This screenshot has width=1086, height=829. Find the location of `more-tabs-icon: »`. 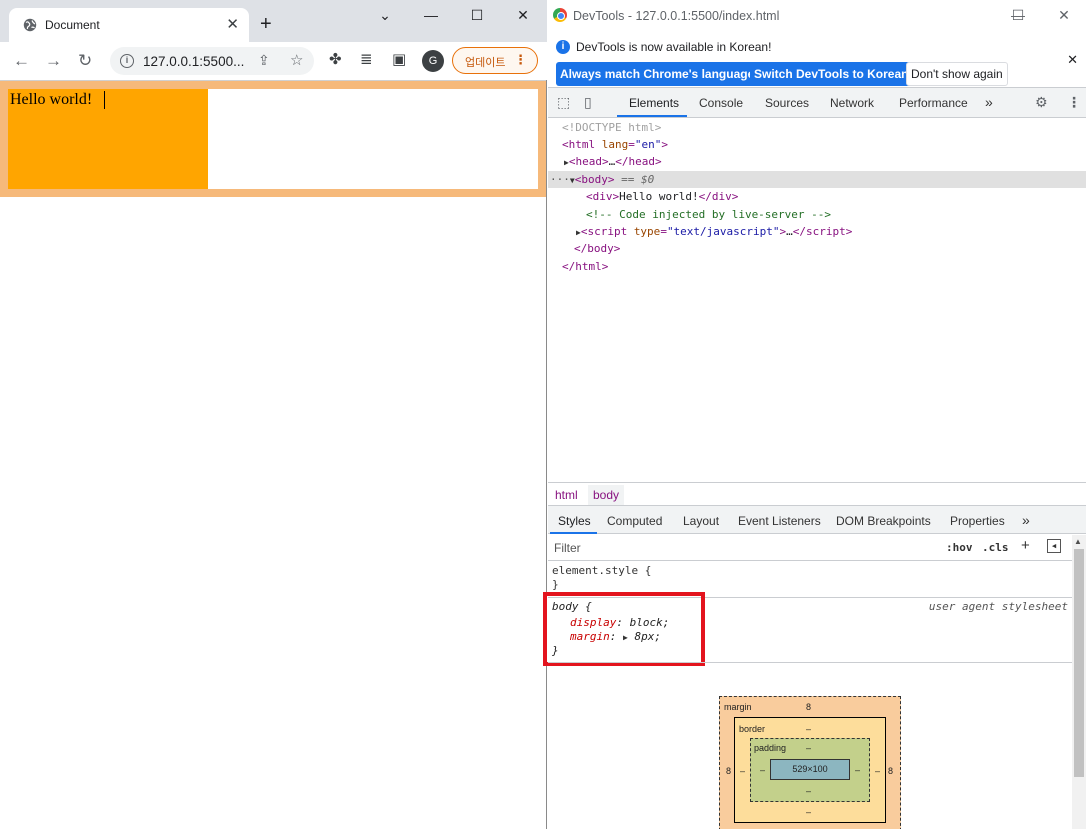

more-tabs-icon: » is located at coordinates (989, 102).